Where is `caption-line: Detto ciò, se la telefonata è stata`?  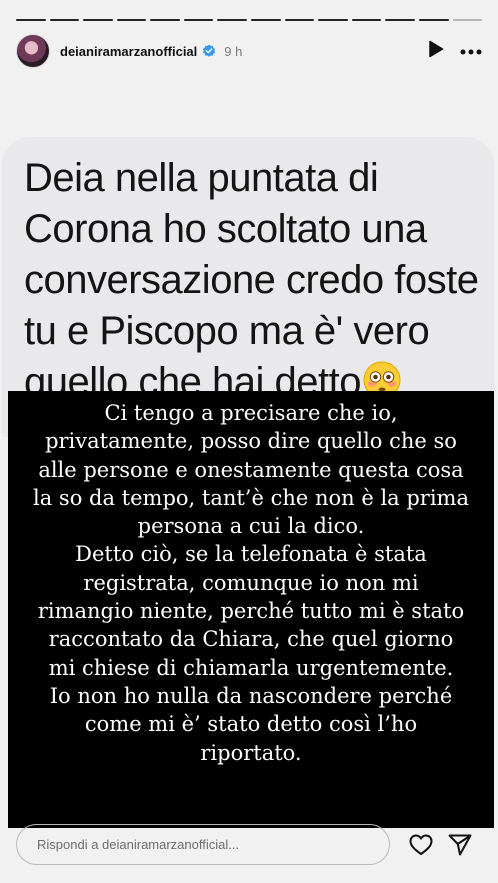
caption-line: Detto ciò, se la telefonata è stata is located at coordinates (251, 554).